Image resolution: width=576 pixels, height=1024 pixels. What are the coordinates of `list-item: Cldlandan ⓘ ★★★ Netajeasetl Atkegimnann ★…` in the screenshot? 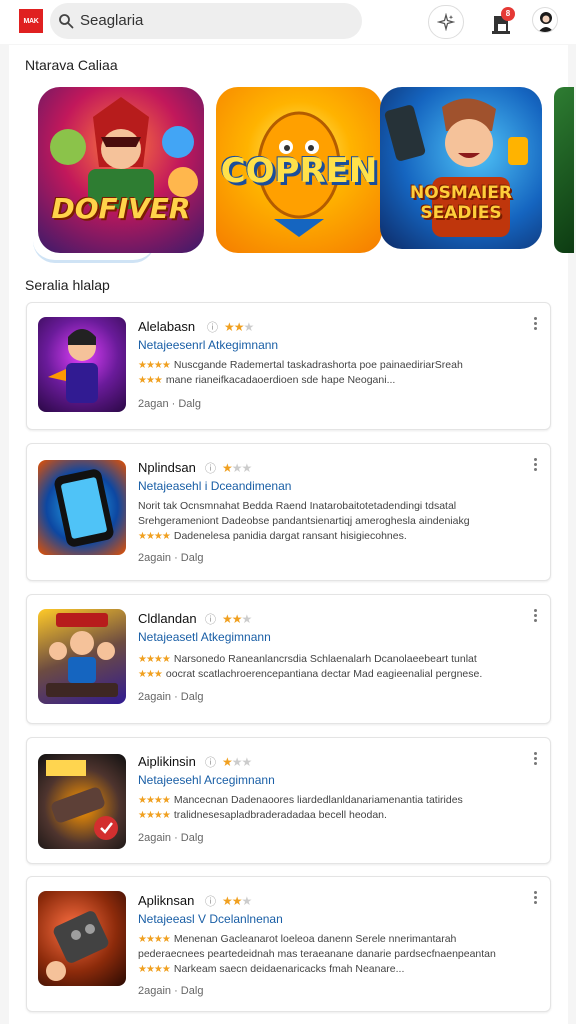 It's located at (288, 659).